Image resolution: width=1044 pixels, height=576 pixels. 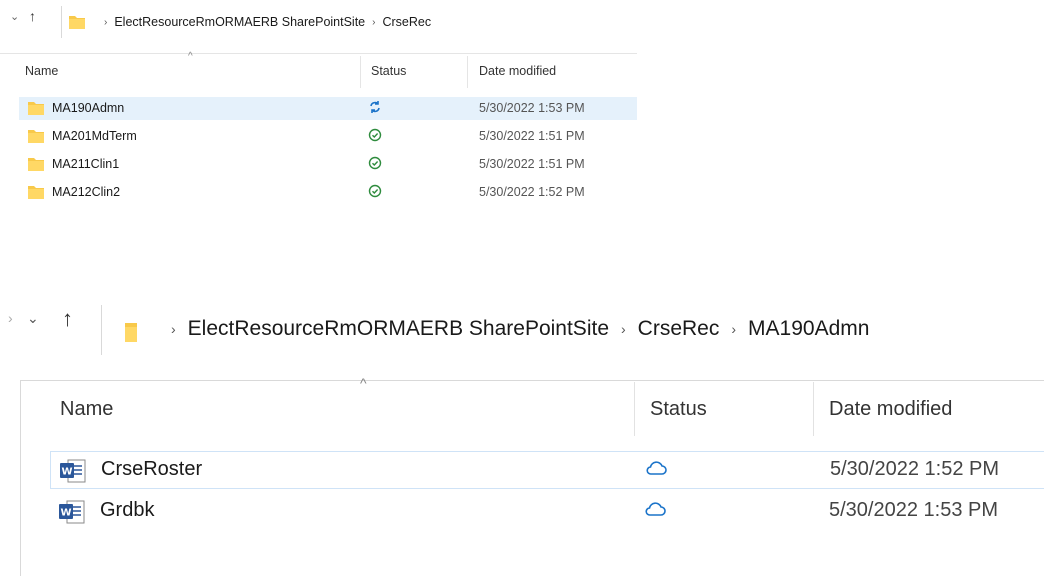 What do you see at coordinates (328, 192) in the screenshot?
I see `file-row-ma212clin2: MA212Clin2 5/30/2022 1:52 PM` at bounding box center [328, 192].